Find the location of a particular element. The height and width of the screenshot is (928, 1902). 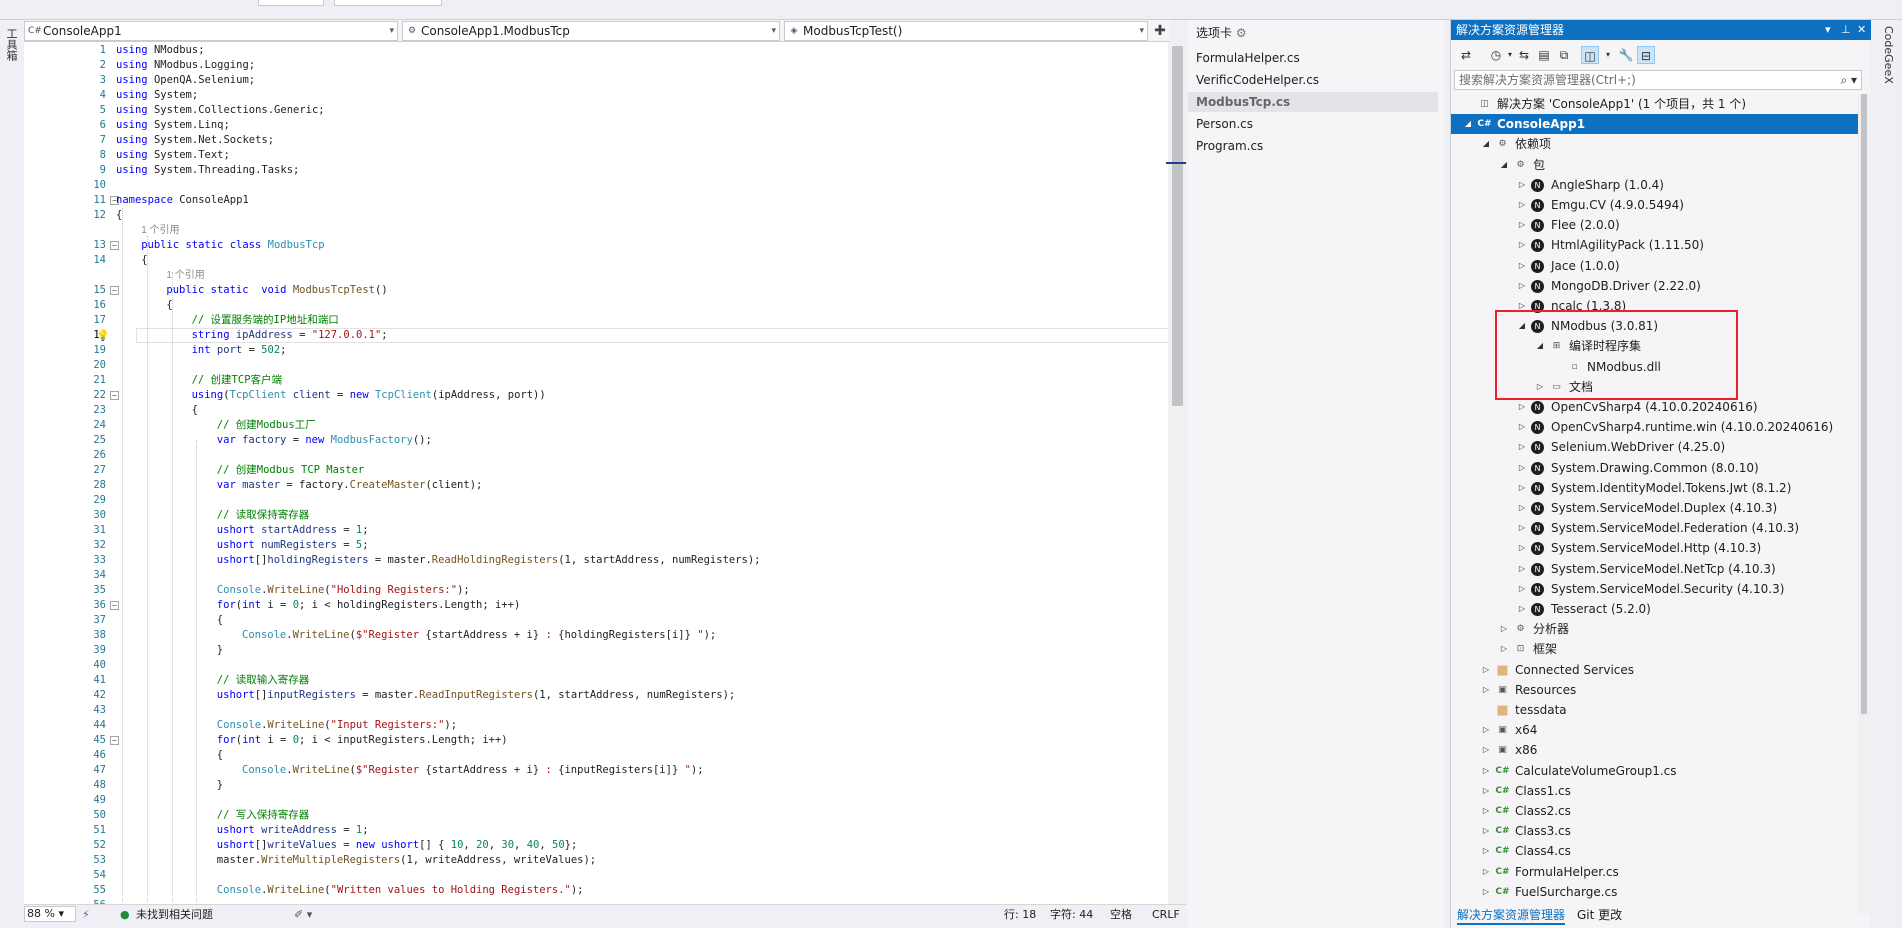

split-icon: ✚ is located at coordinates (1160, 31).